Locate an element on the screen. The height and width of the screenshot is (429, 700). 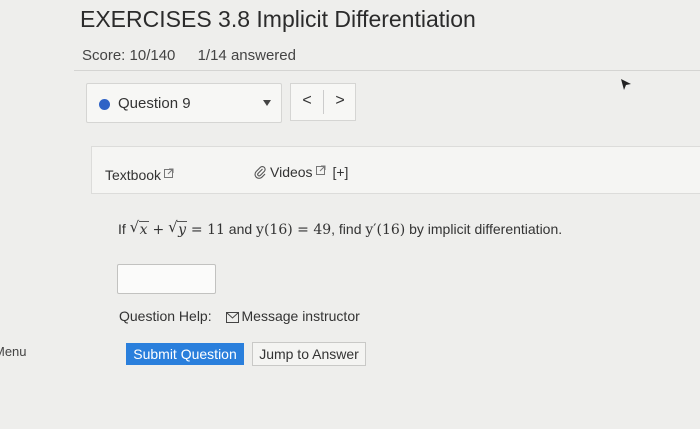
videos-link: Videos [+] is located at coordinates (301, 172).